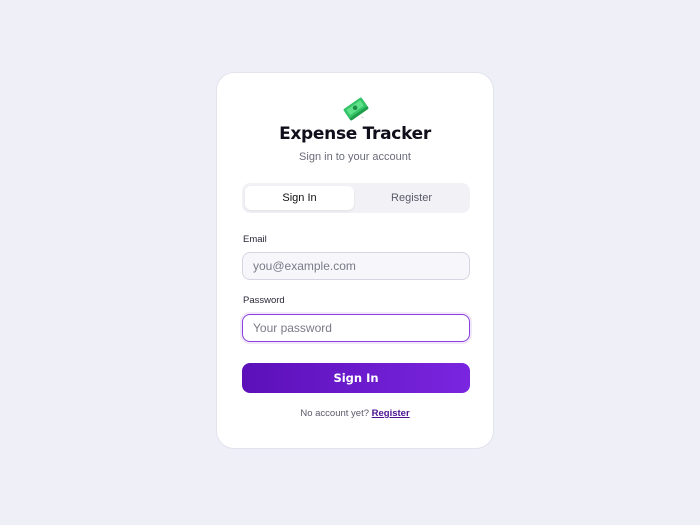 This screenshot has height=525, width=700. What do you see at coordinates (356, 266) in the screenshot?
I see `email-input` at bounding box center [356, 266].